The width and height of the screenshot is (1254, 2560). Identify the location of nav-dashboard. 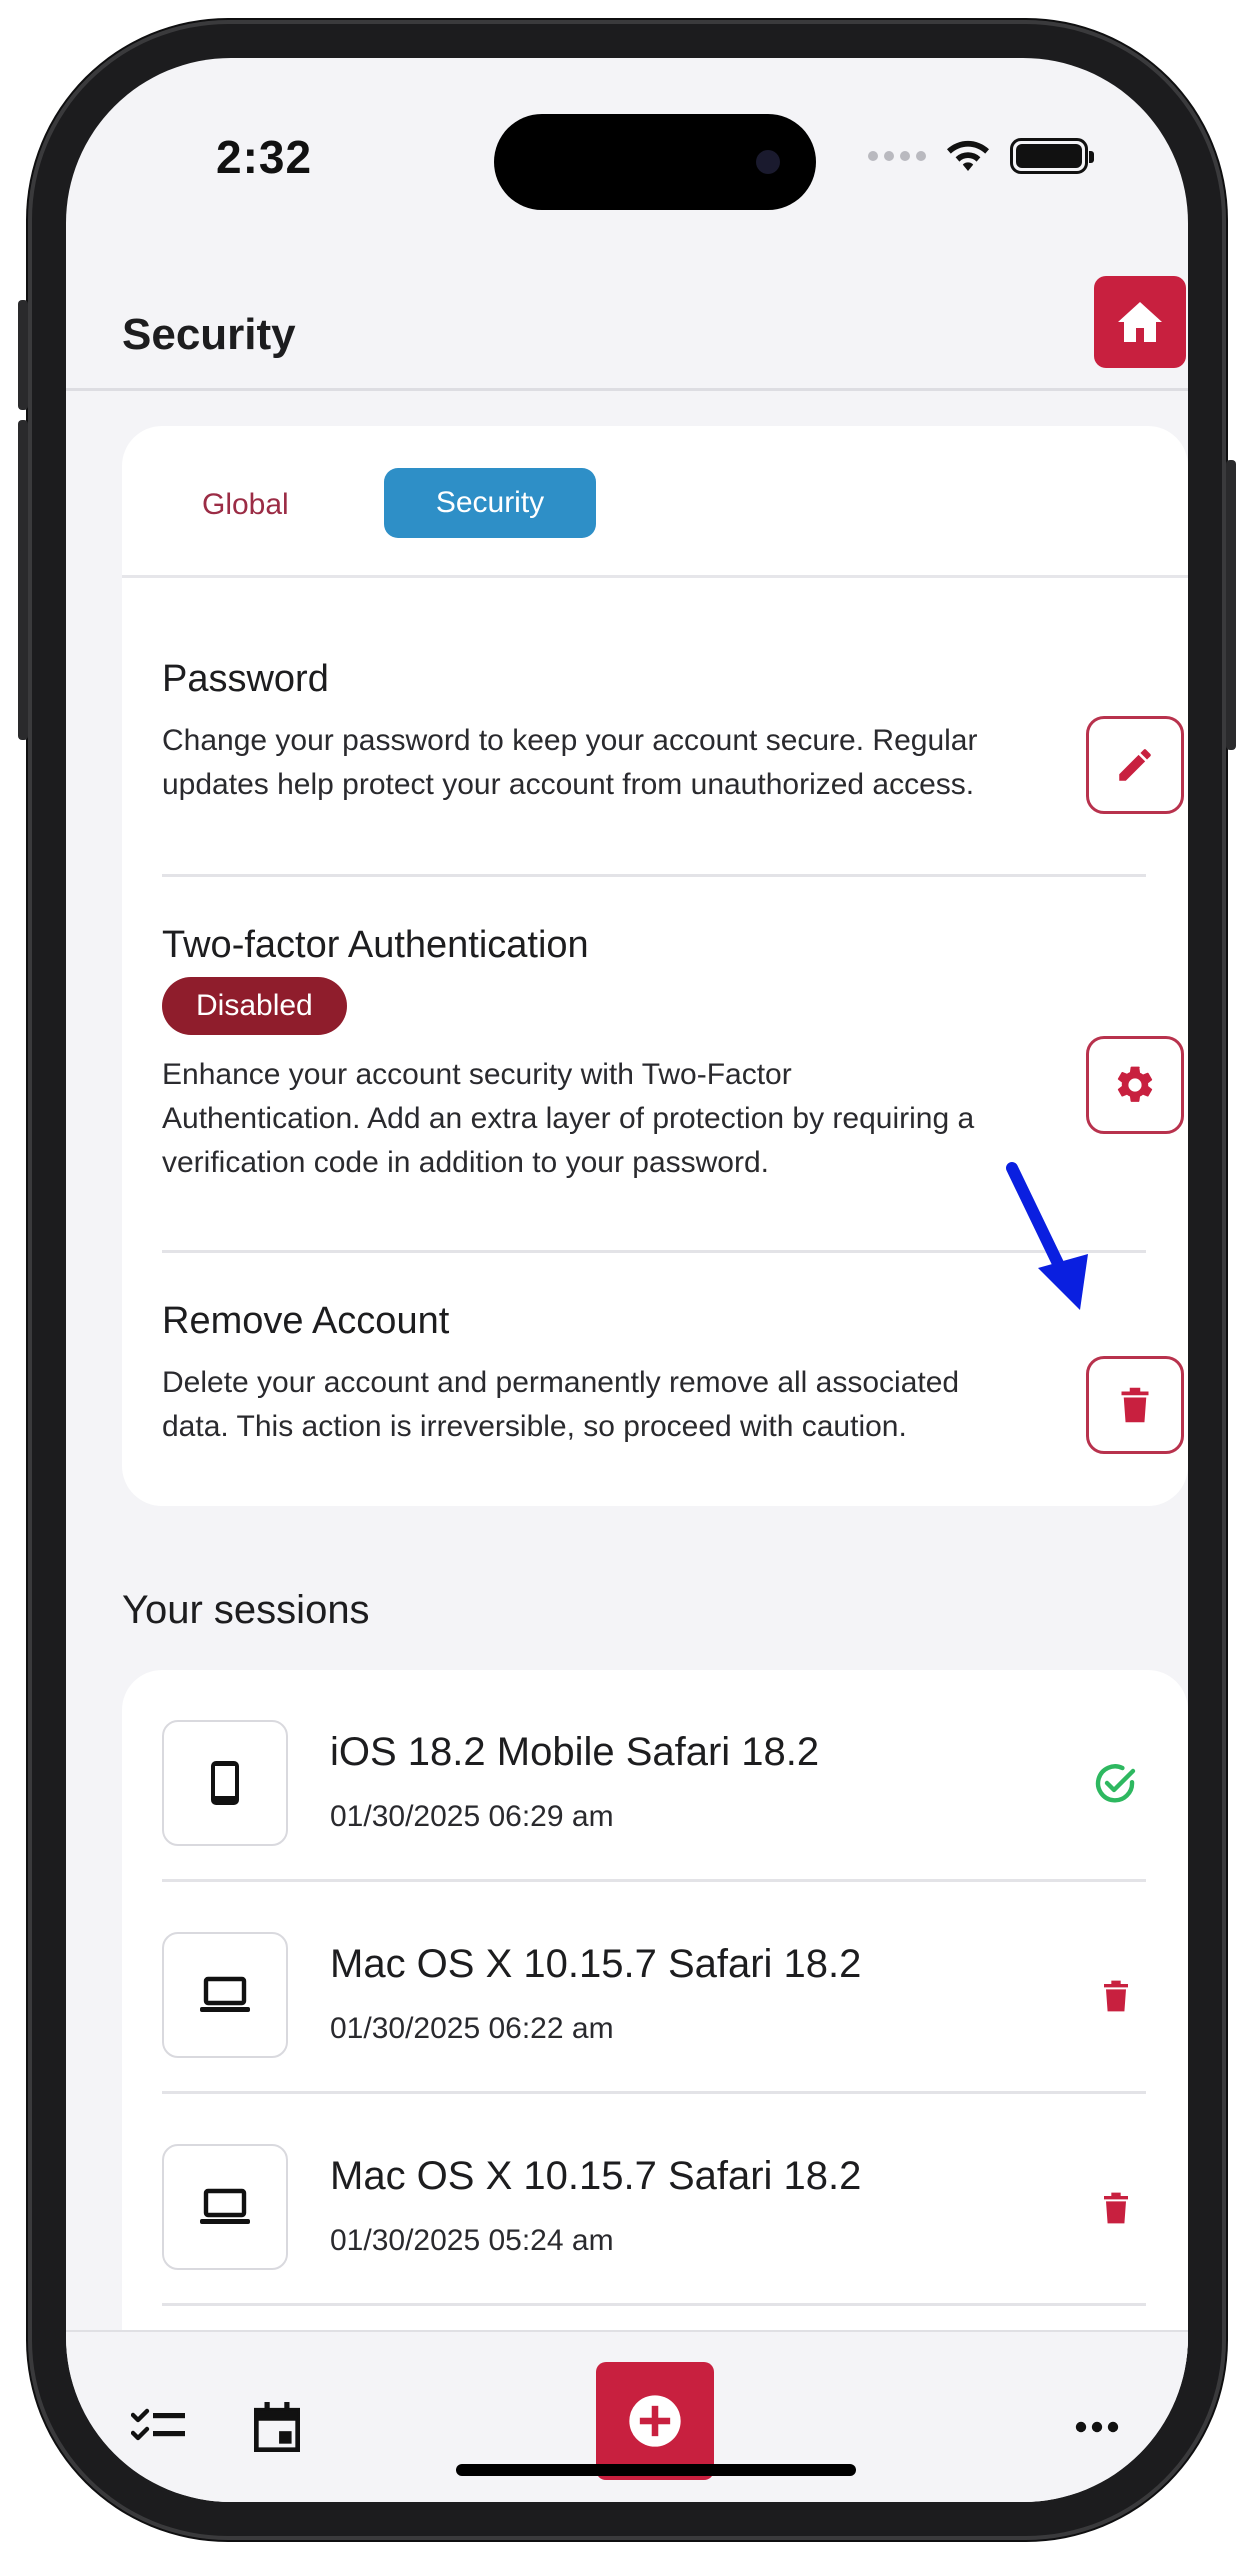
(541, 2427).